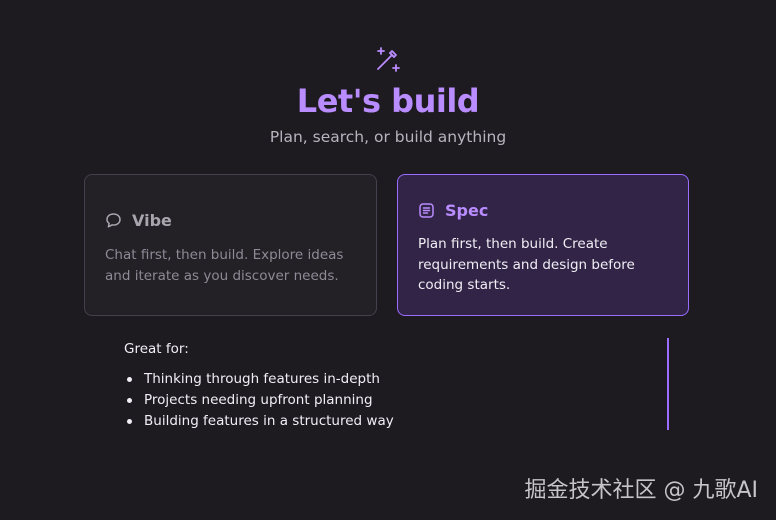  Describe the element at coordinates (388, 137) in the screenshot. I see `page-subtitle: Plan, search, or build anything` at that location.